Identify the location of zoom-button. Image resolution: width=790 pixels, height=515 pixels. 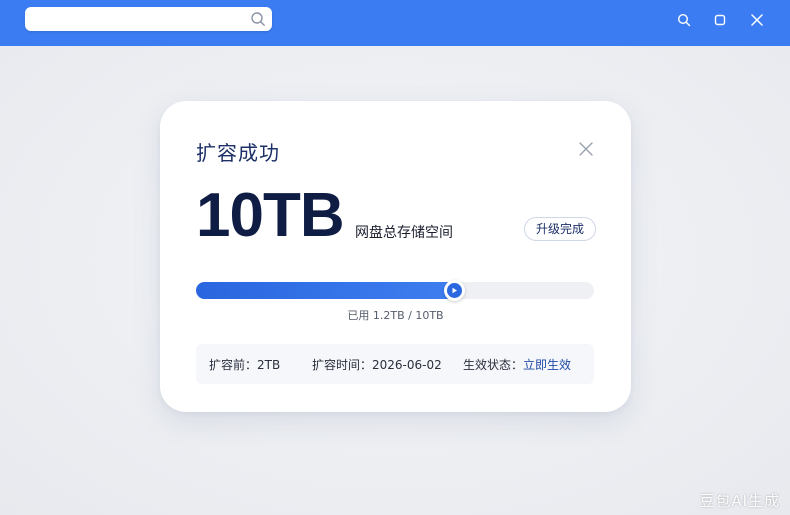
(684, 20).